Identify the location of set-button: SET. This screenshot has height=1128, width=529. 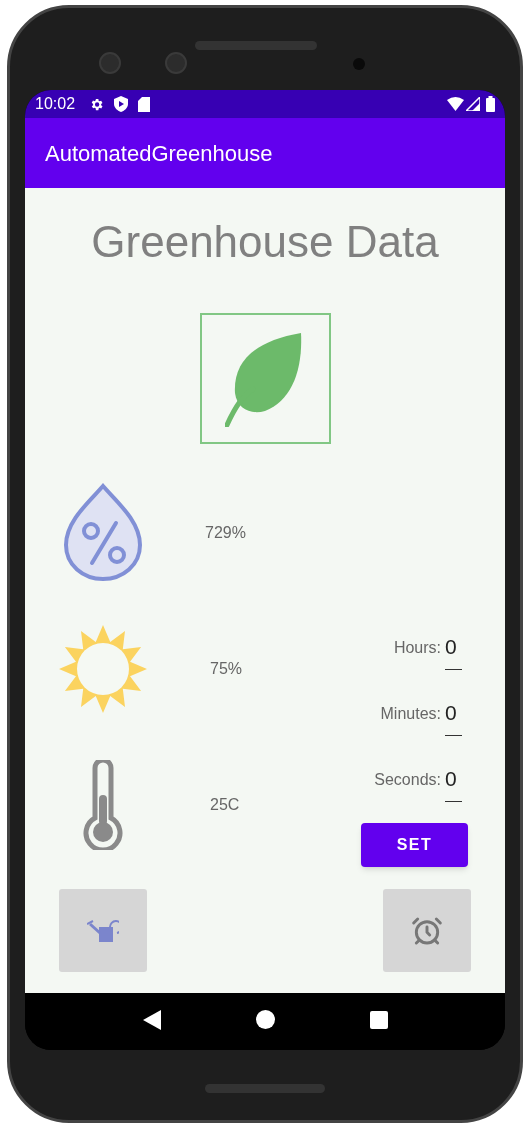
(414, 845).